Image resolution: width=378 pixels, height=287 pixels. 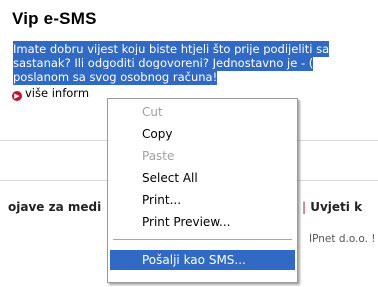 What do you see at coordinates (202, 239) in the screenshot?
I see `menu-separator` at bounding box center [202, 239].